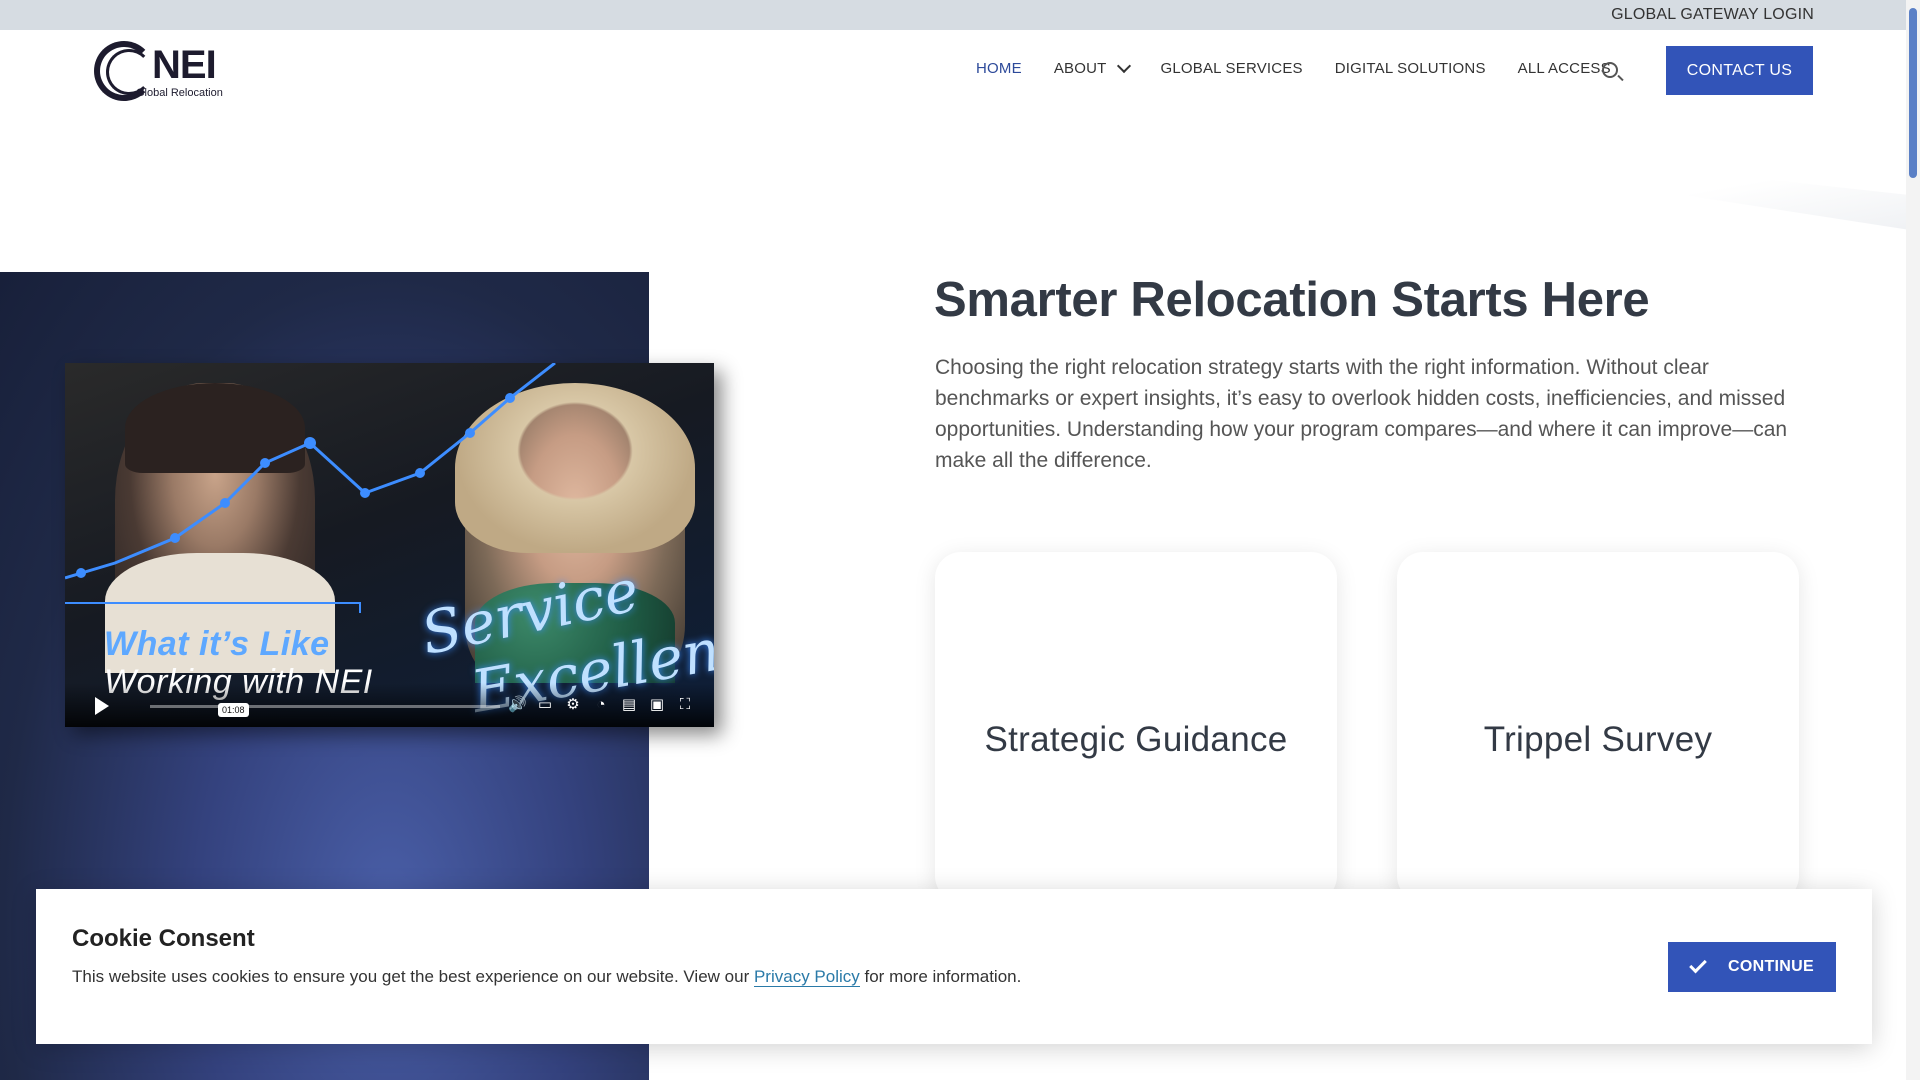  I want to click on video-time-tooltip: 01:08, so click(233, 710).